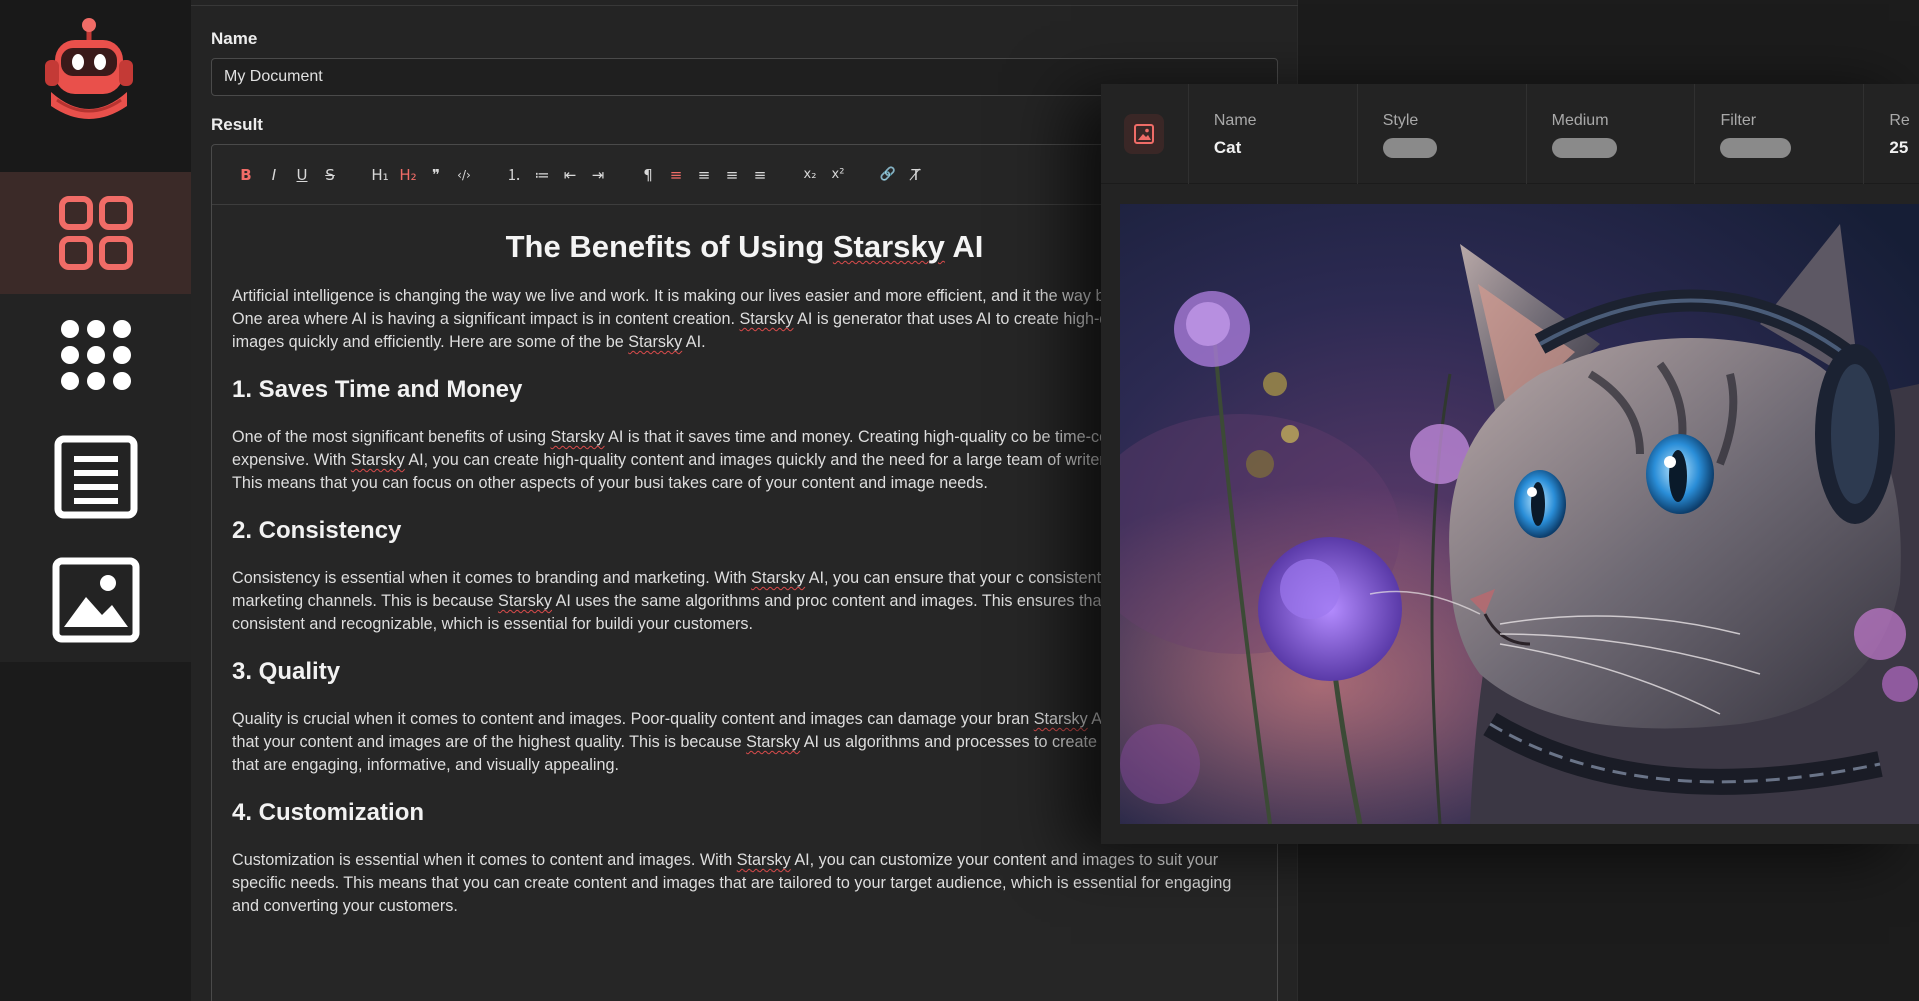 The image size is (1919, 1001). I want to click on nav-item-apps, so click(95, 355).